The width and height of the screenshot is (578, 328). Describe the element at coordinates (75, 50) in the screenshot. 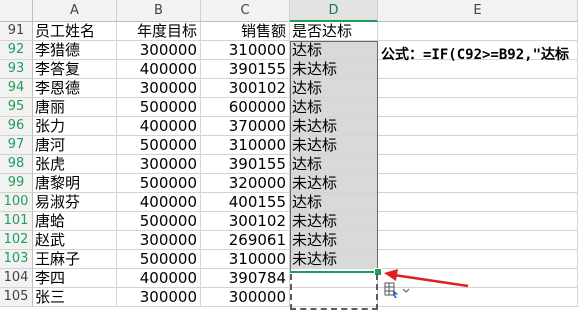

I see `cell-a92: 李猎德` at that location.